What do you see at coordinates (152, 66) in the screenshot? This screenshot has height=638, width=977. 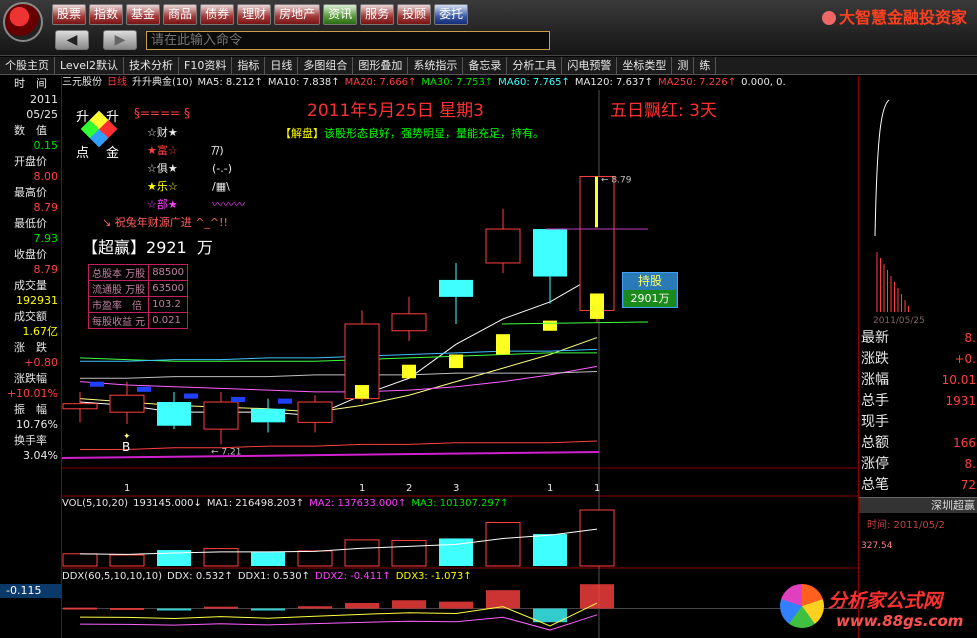 I see `toolbar-button: 技术分析` at bounding box center [152, 66].